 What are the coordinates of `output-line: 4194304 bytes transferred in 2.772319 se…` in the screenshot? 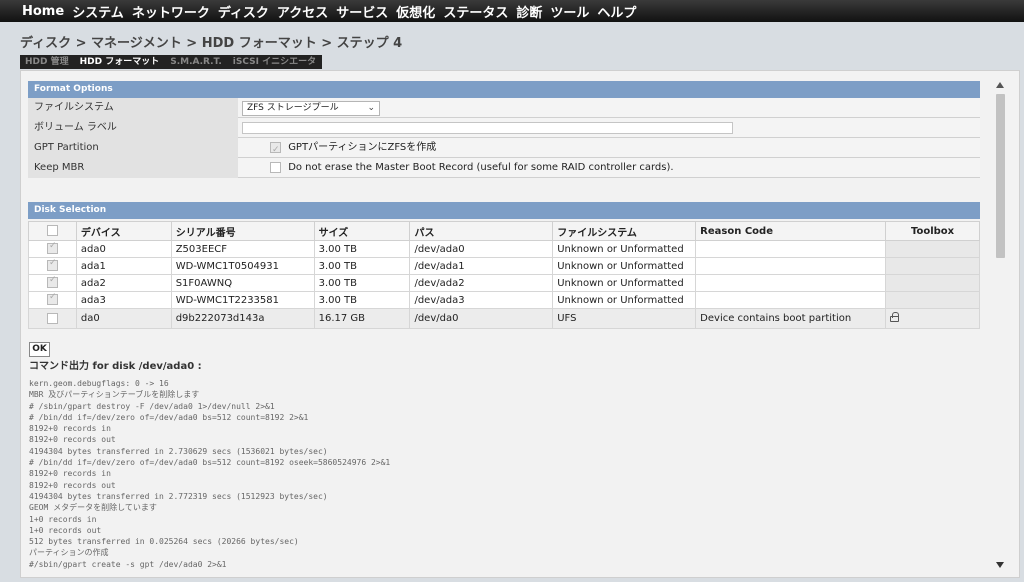 It's located at (178, 496).